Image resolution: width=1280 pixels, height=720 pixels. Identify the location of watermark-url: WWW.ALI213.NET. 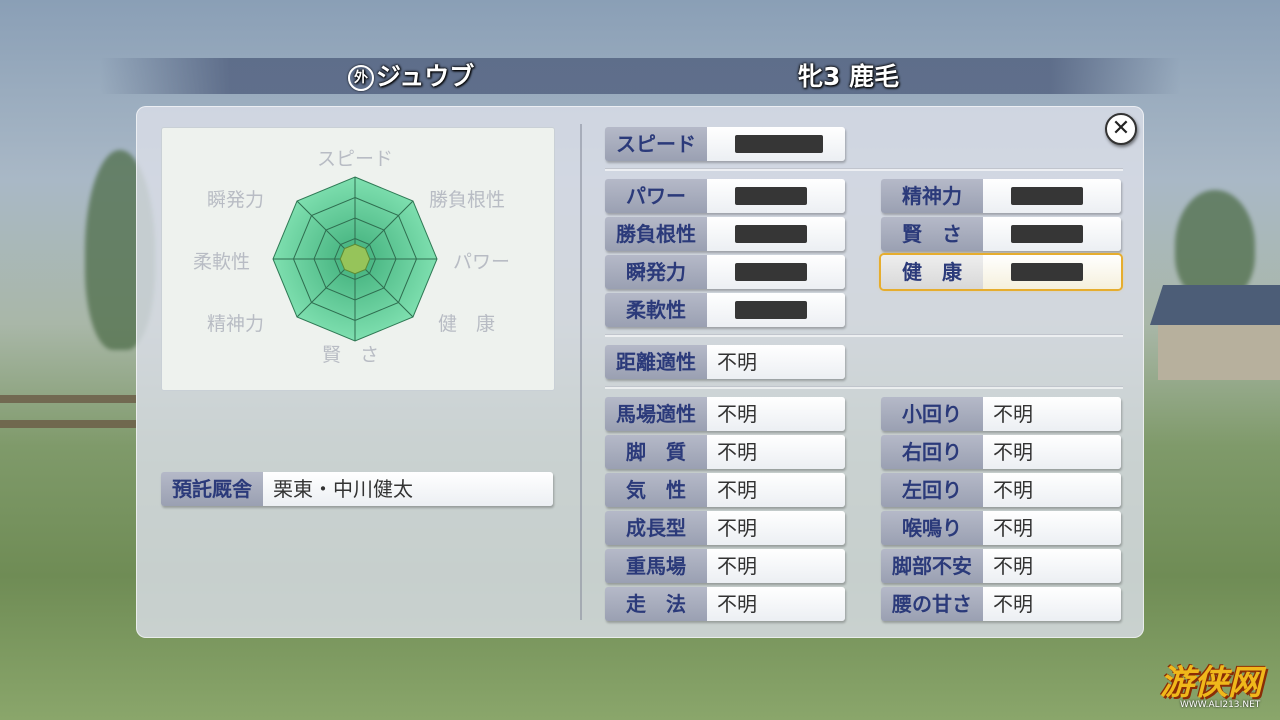
(1220, 705).